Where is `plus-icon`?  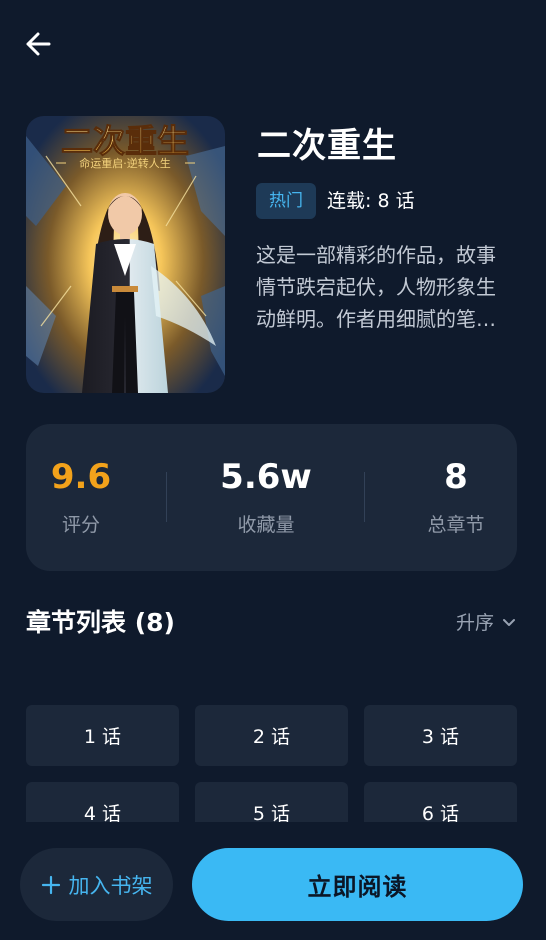 plus-icon is located at coordinates (50, 884).